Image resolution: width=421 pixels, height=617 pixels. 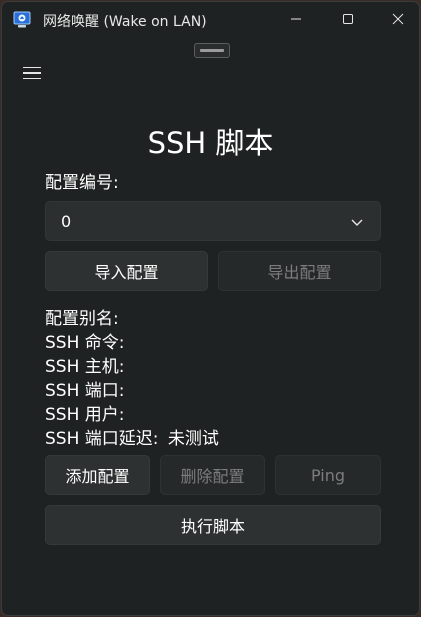 What do you see at coordinates (85, 343) in the screenshot?
I see `ssh-command-label: SSH 命令:` at bounding box center [85, 343].